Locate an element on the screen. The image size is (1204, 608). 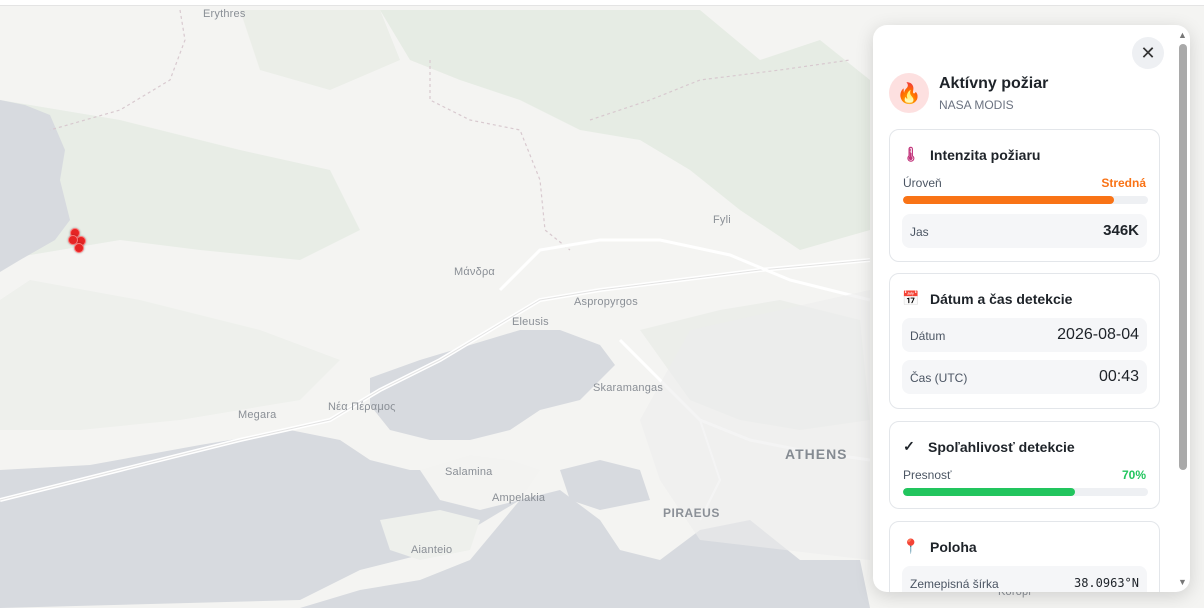
checkmark-icon: ✓ is located at coordinates (909, 446).